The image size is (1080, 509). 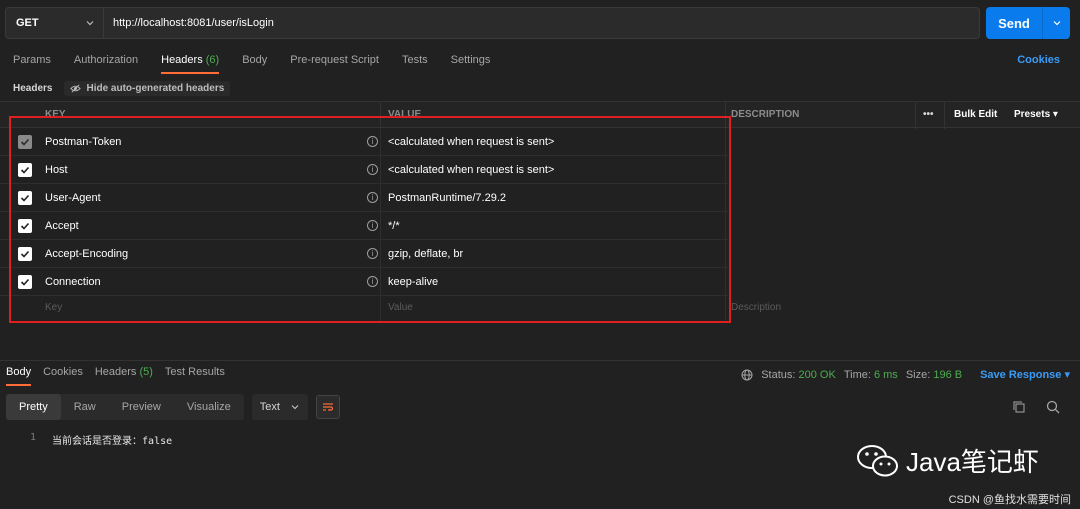 I want to click on url-bar: GET http://localhost:8081/user/isLogin, so click(x=492, y=23).